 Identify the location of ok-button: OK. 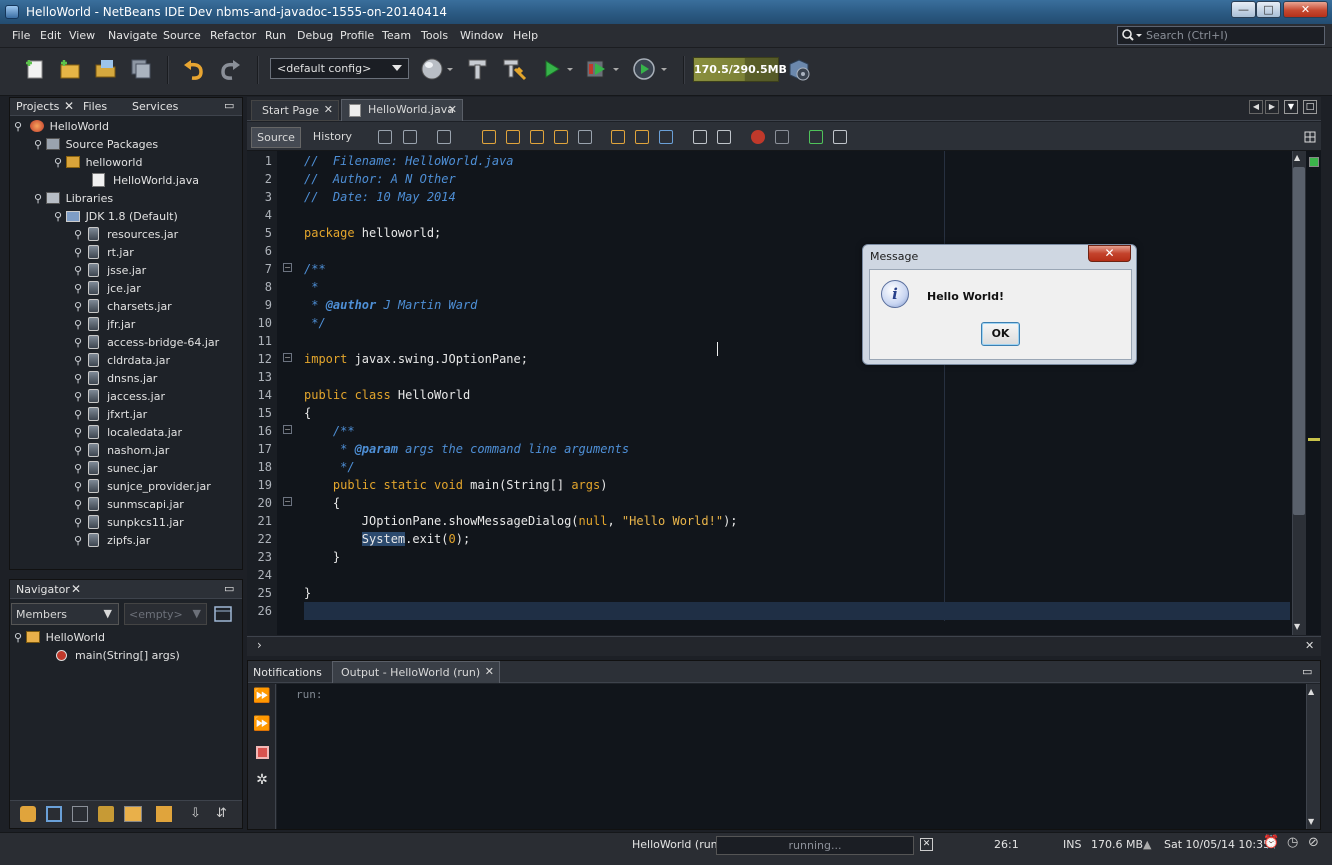
(1000, 334).